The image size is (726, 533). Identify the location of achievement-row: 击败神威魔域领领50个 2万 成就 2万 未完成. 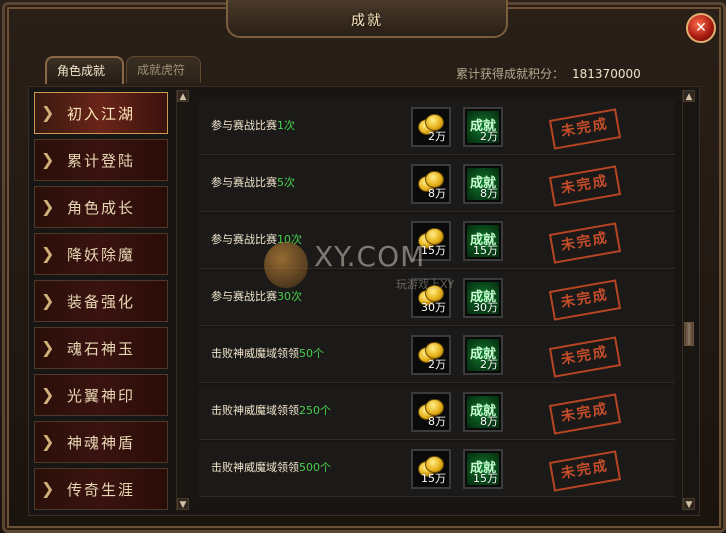
(437, 355).